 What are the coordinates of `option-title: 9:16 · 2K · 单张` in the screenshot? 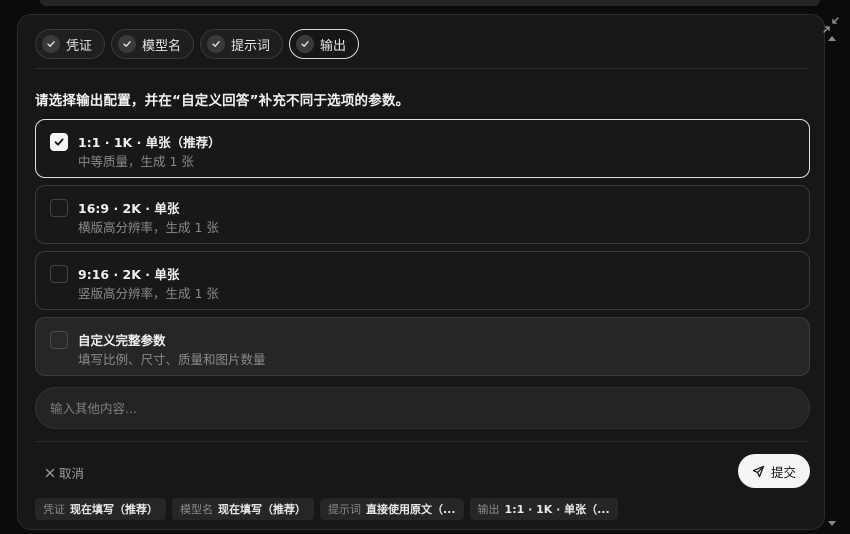 It's located at (129, 274).